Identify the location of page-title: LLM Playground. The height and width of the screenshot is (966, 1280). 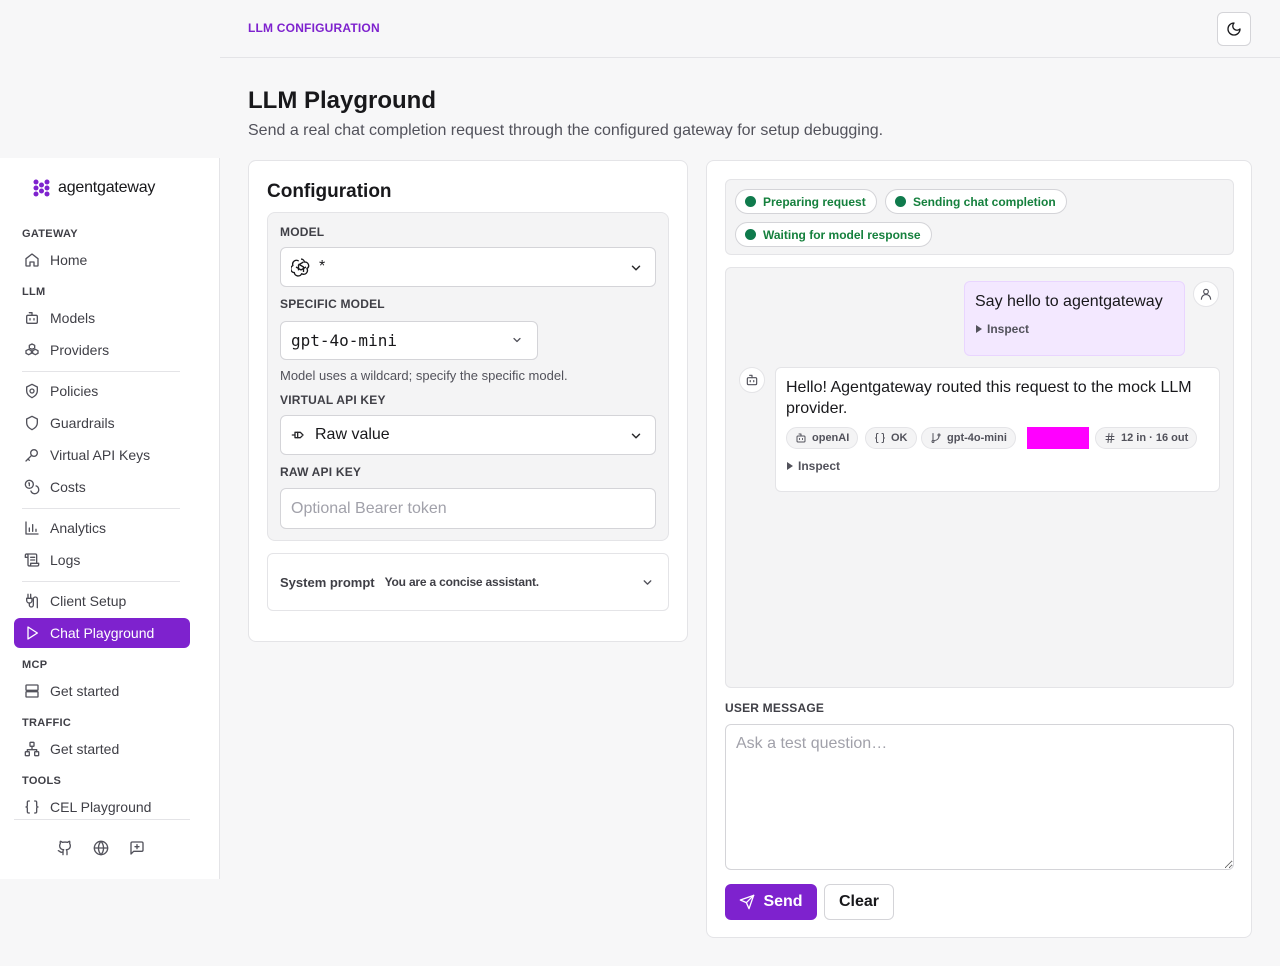
(342, 100).